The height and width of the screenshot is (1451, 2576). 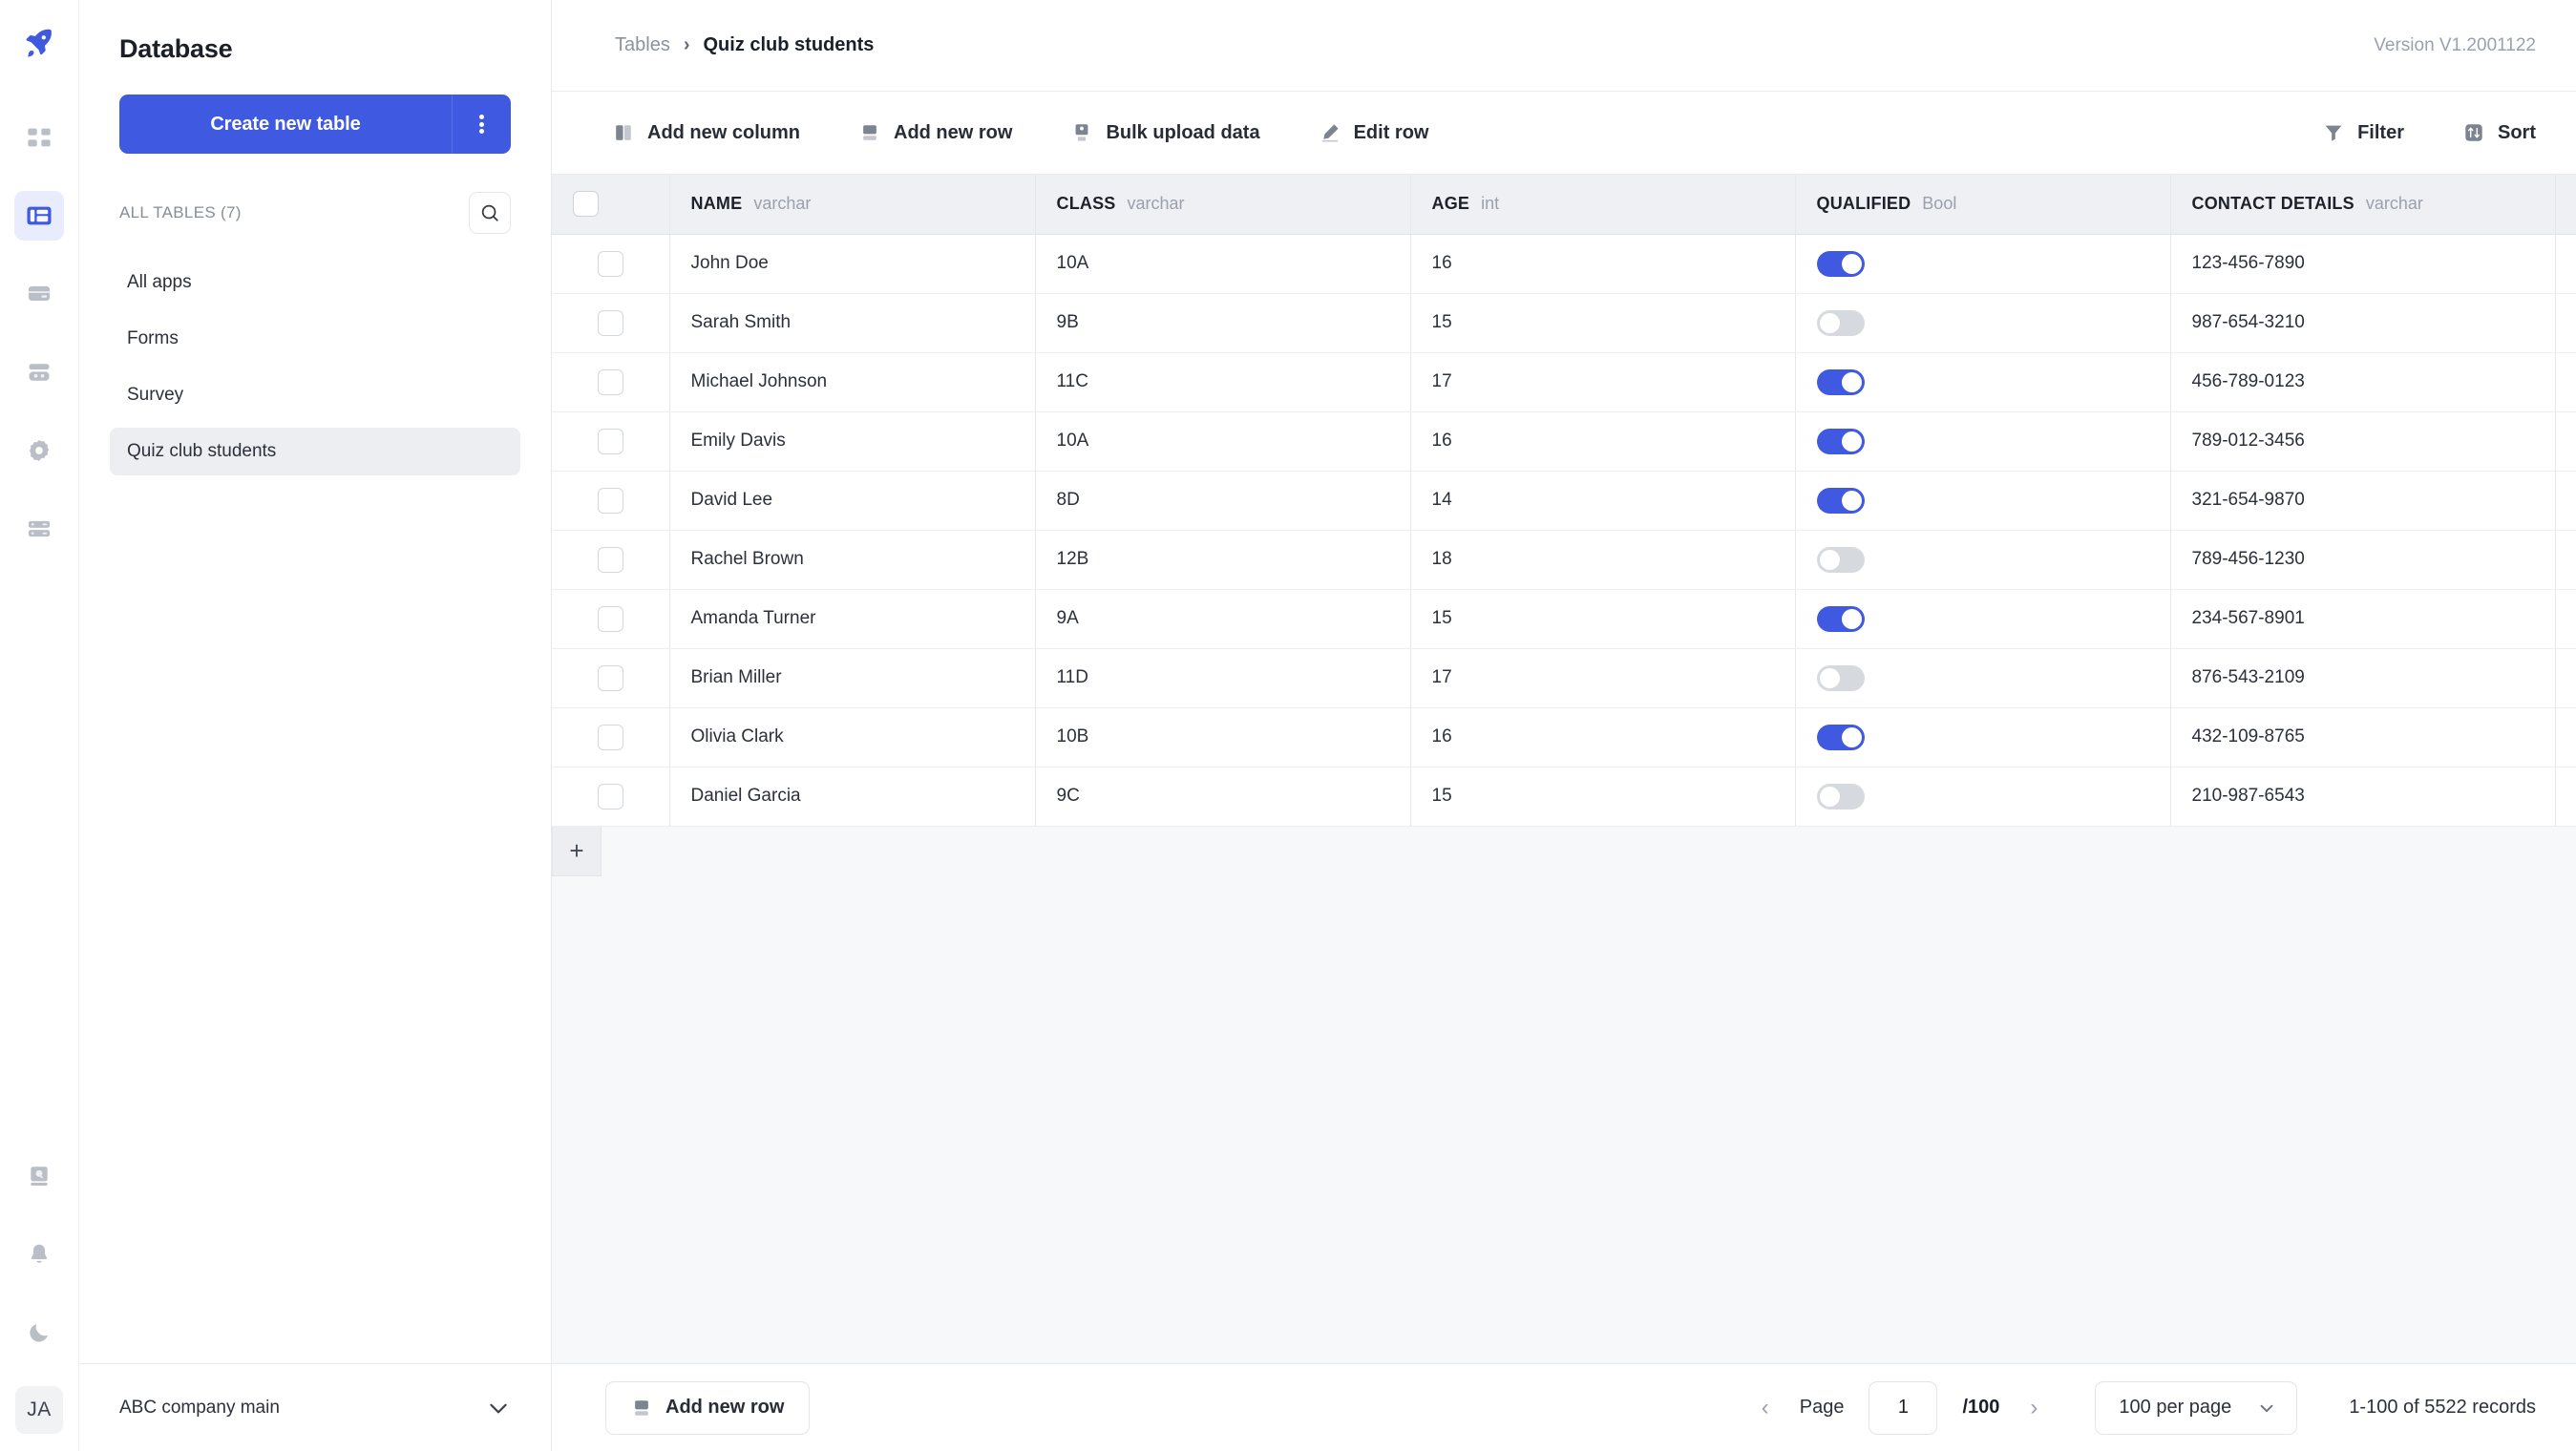 What do you see at coordinates (1223, 205) in the screenshot?
I see `column-header-class: CLASS varchar` at bounding box center [1223, 205].